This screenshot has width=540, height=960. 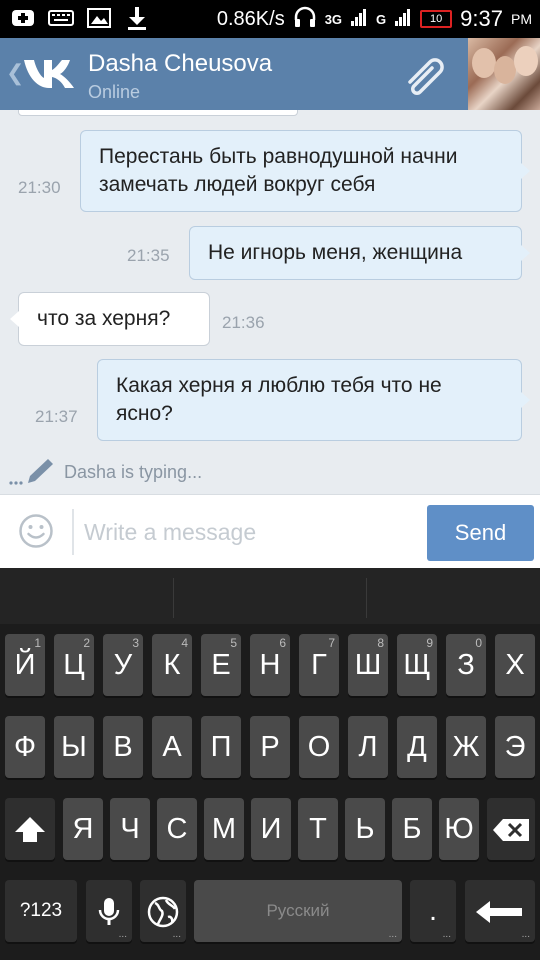 What do you see at coordinates (158, 113) in the screenshot?
I see `previous-message-edge` at bounding box center [158, 113].